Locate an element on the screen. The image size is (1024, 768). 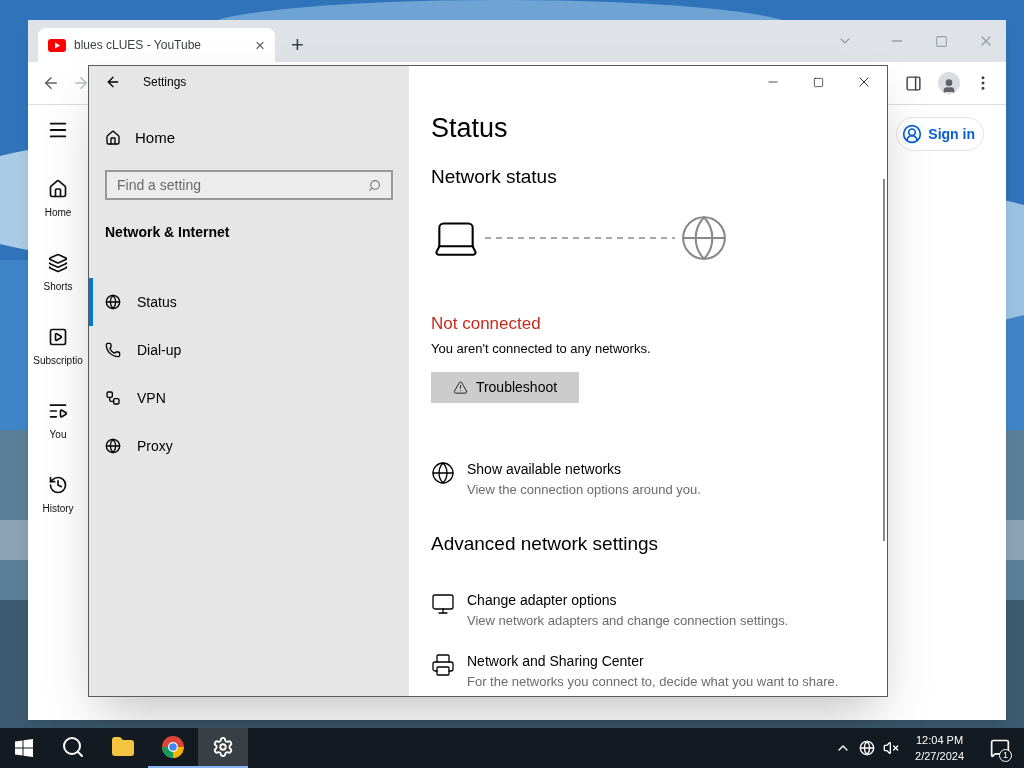
notification-button: 1 is located at coordinates (1000, 748).